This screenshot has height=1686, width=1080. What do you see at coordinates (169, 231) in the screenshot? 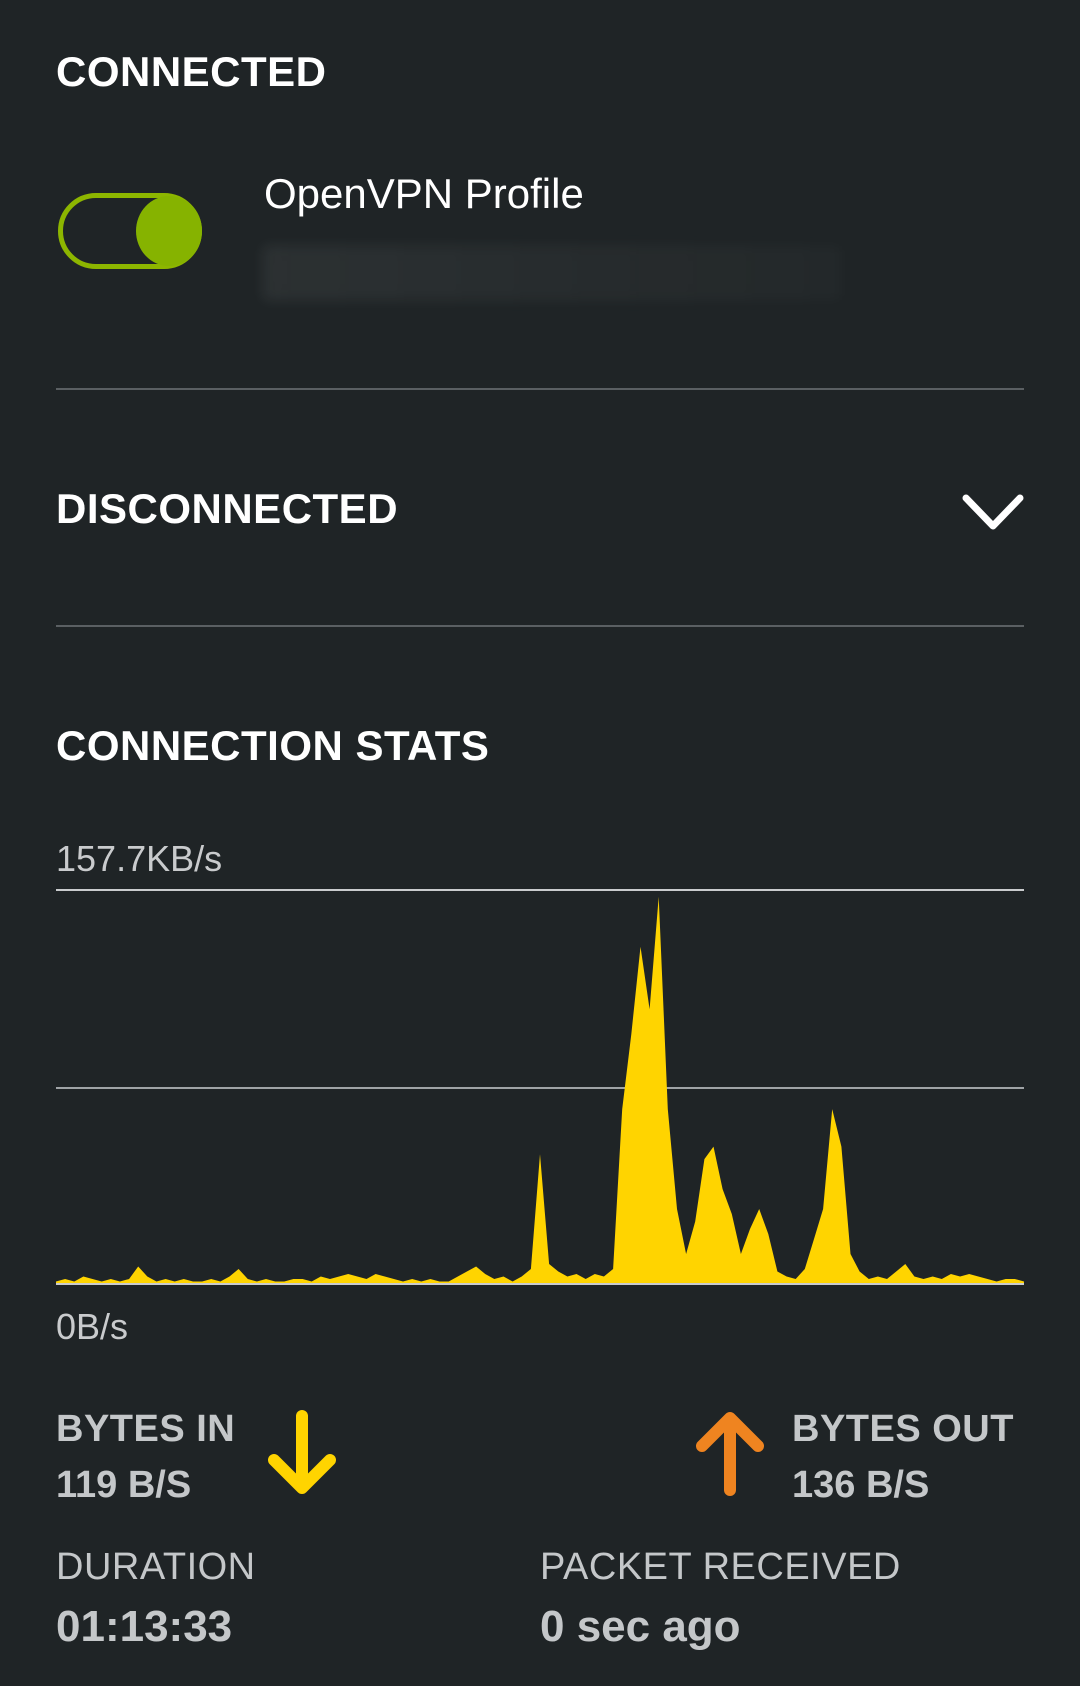
I see `toggle-knob` at bounding box center [169, 231].